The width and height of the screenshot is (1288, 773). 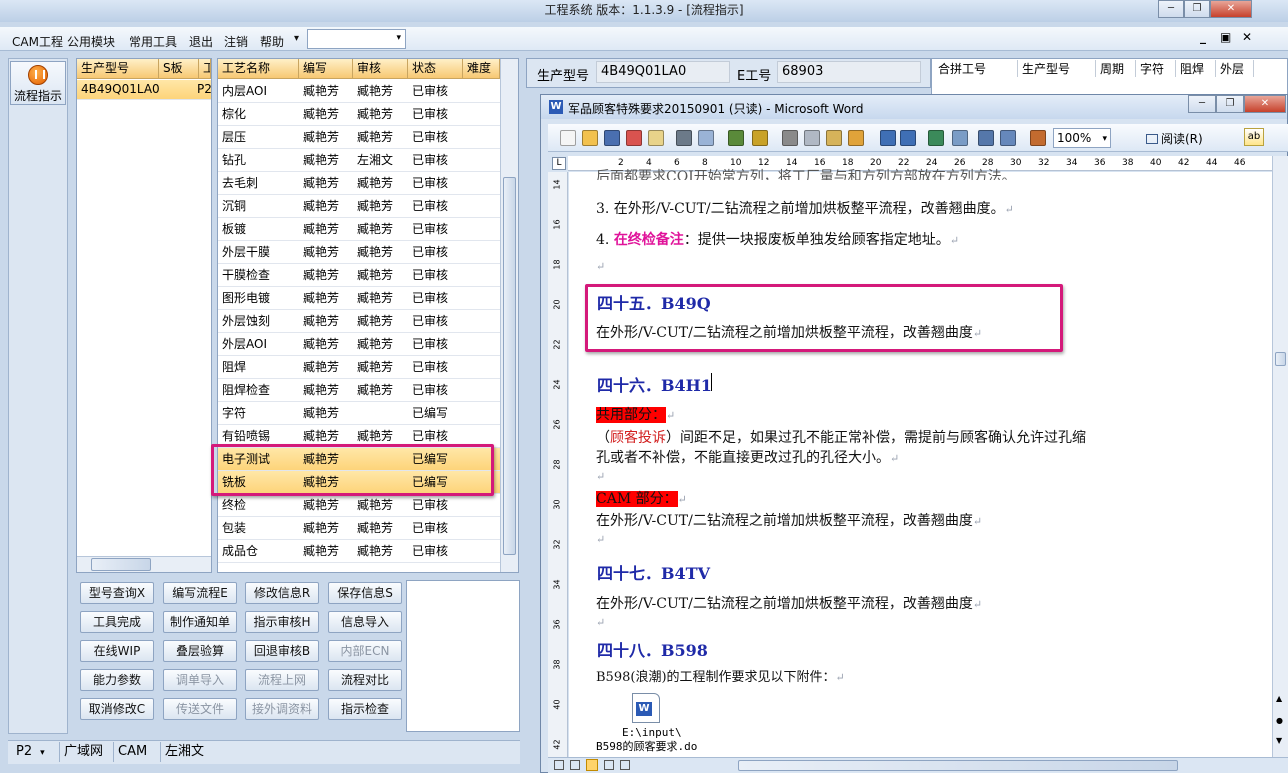 What do you see at coordinates (272, 41) in the screenshot?
I see `menu-help: 帮助` at bounding box center [272, 41].